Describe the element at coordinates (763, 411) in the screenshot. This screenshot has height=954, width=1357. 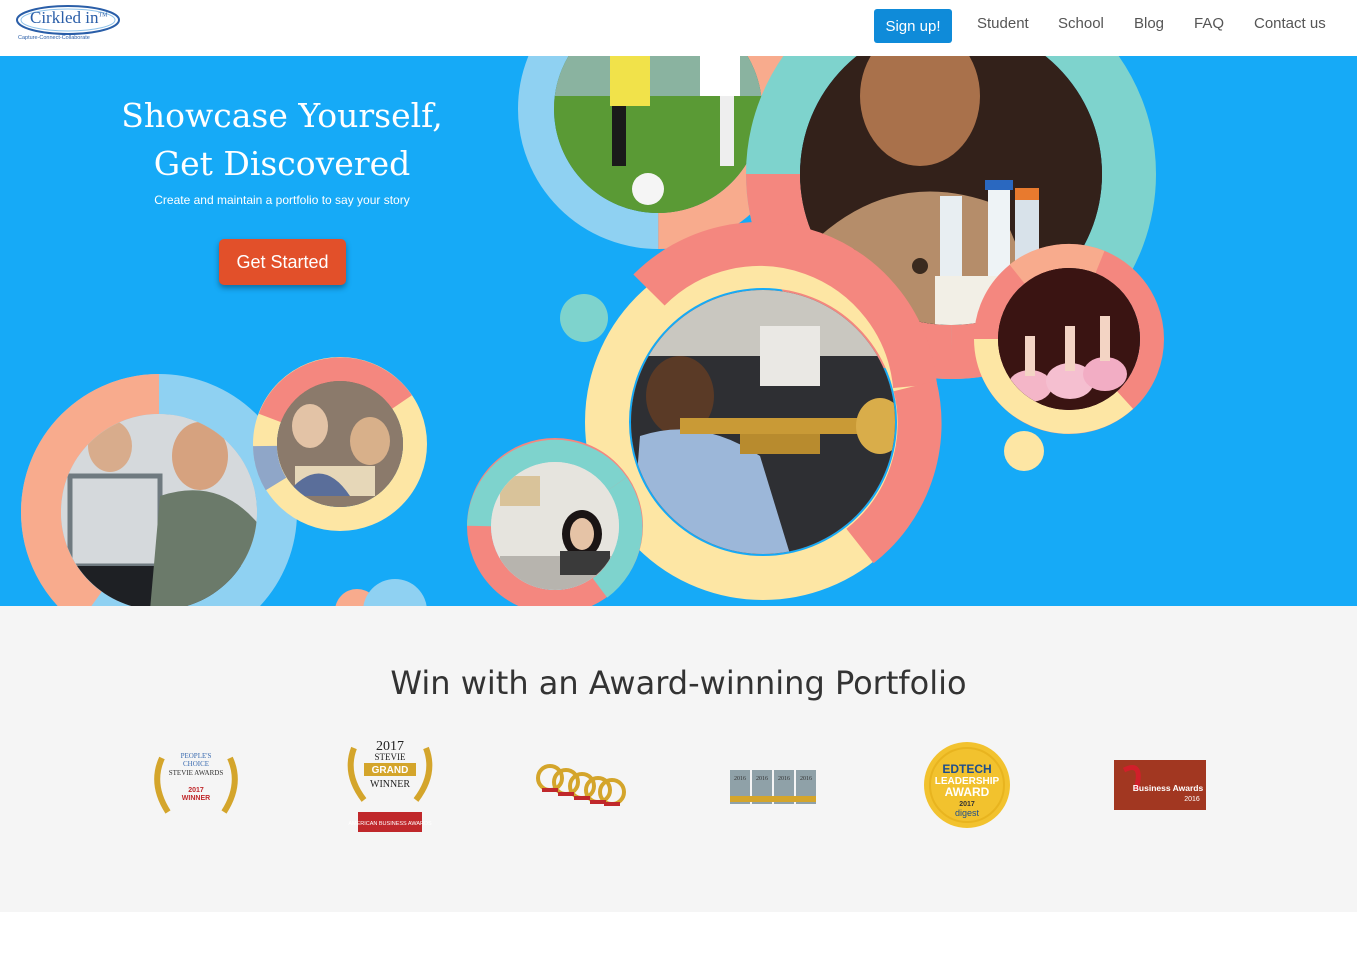
I see `trumpet-photo-circle` at that location.